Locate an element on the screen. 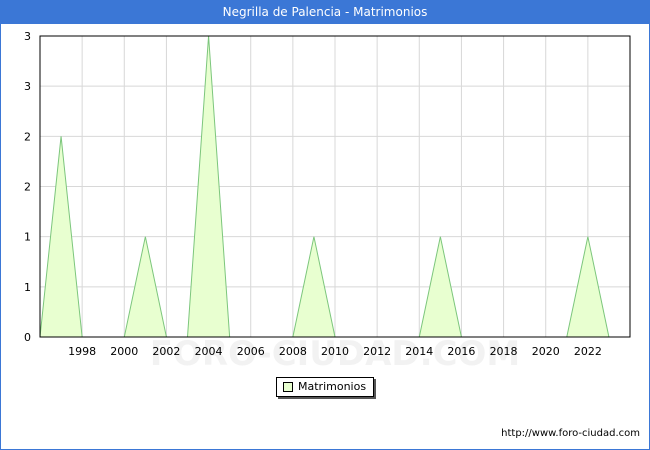  legend: Matrimonios is located at coordinates (325, 387).